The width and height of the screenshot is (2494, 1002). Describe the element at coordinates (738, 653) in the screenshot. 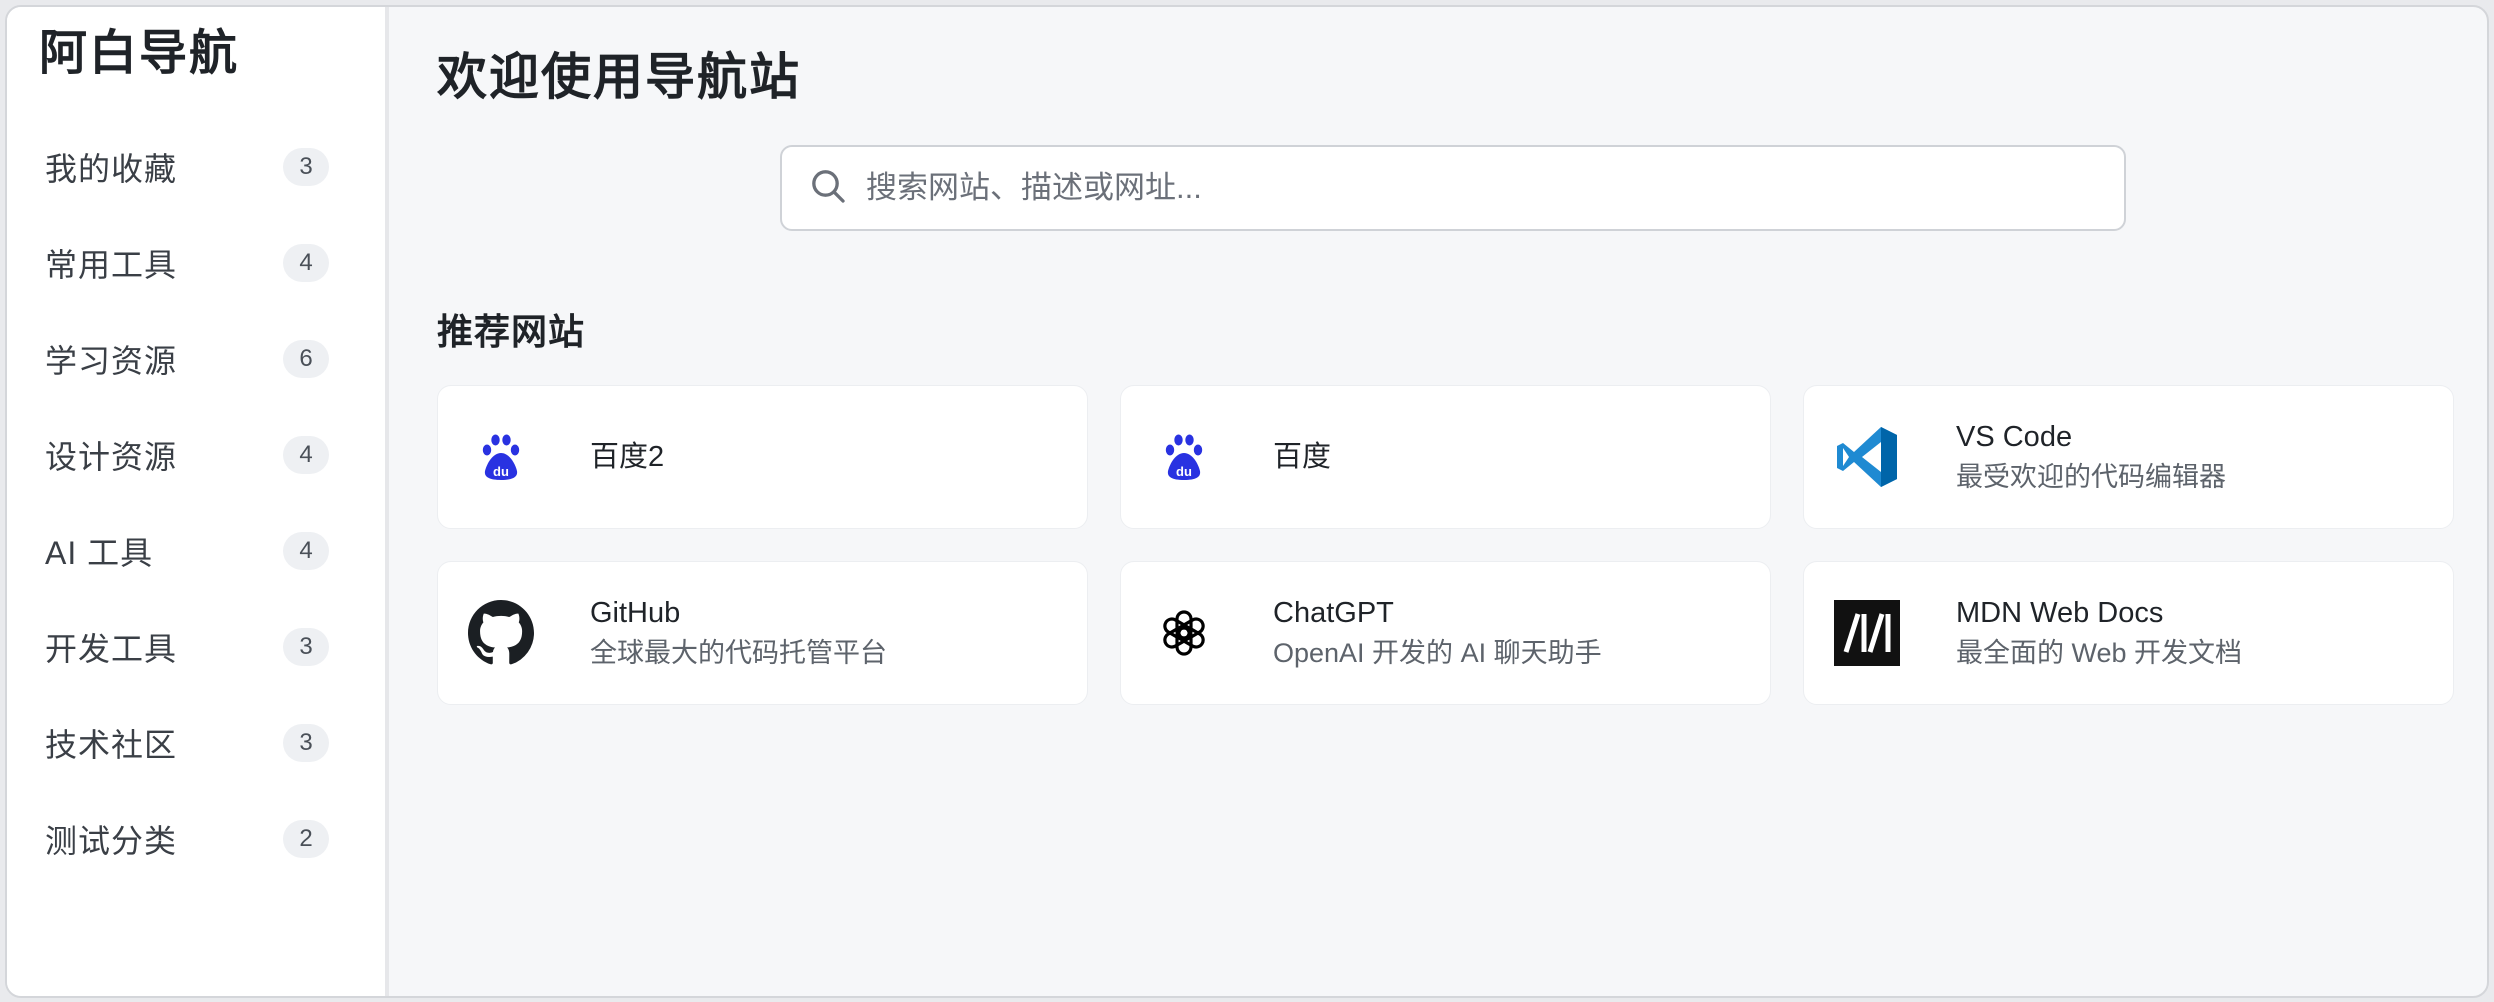

I see `card-description: 全球最大的代码托管平台` at that location.